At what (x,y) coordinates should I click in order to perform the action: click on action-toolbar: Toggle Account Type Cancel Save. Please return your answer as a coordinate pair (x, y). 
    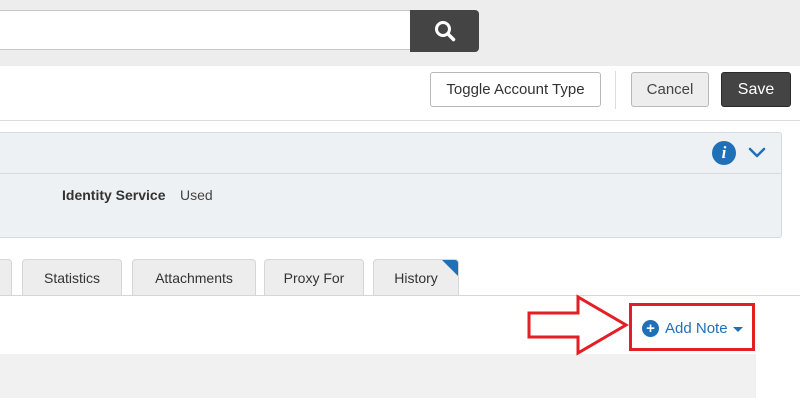
    Looking at the image, I should click on (400, 93).